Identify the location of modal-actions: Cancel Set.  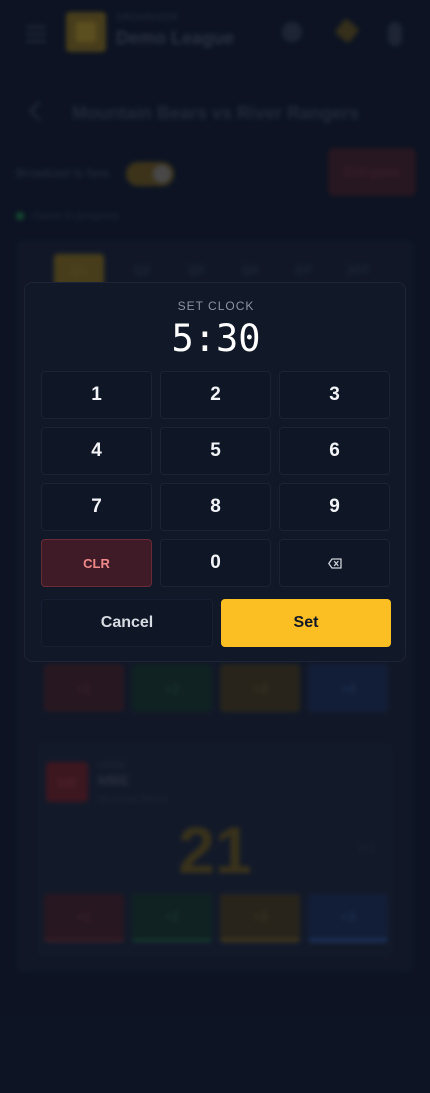
(216, 623).